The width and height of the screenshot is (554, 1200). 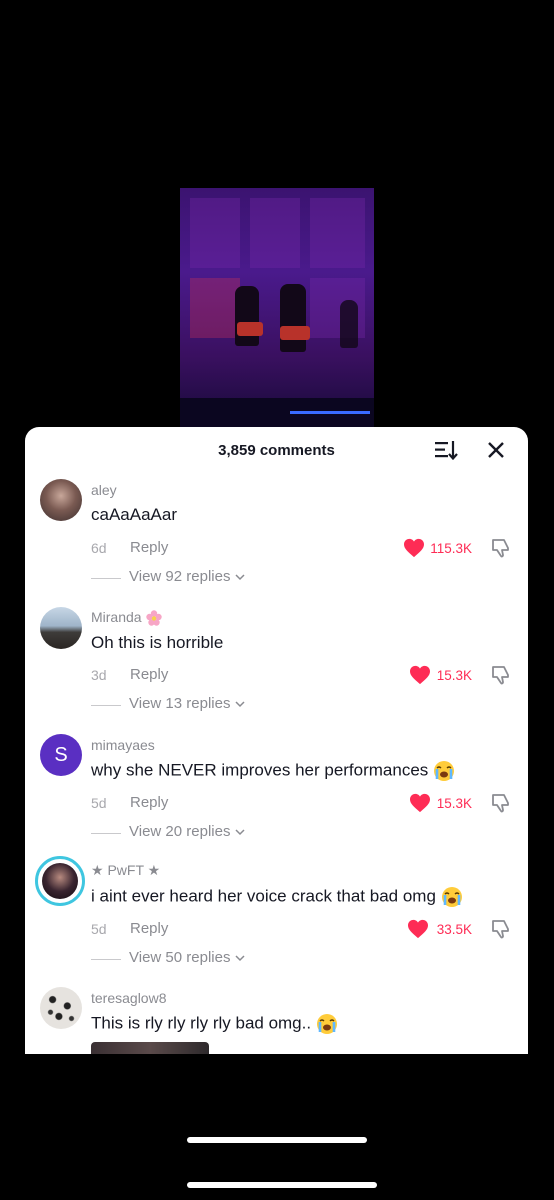 What do you see at coordinates (496, 450) in the screenshot?
I see `close-icon` at bounding box center [496, 450].